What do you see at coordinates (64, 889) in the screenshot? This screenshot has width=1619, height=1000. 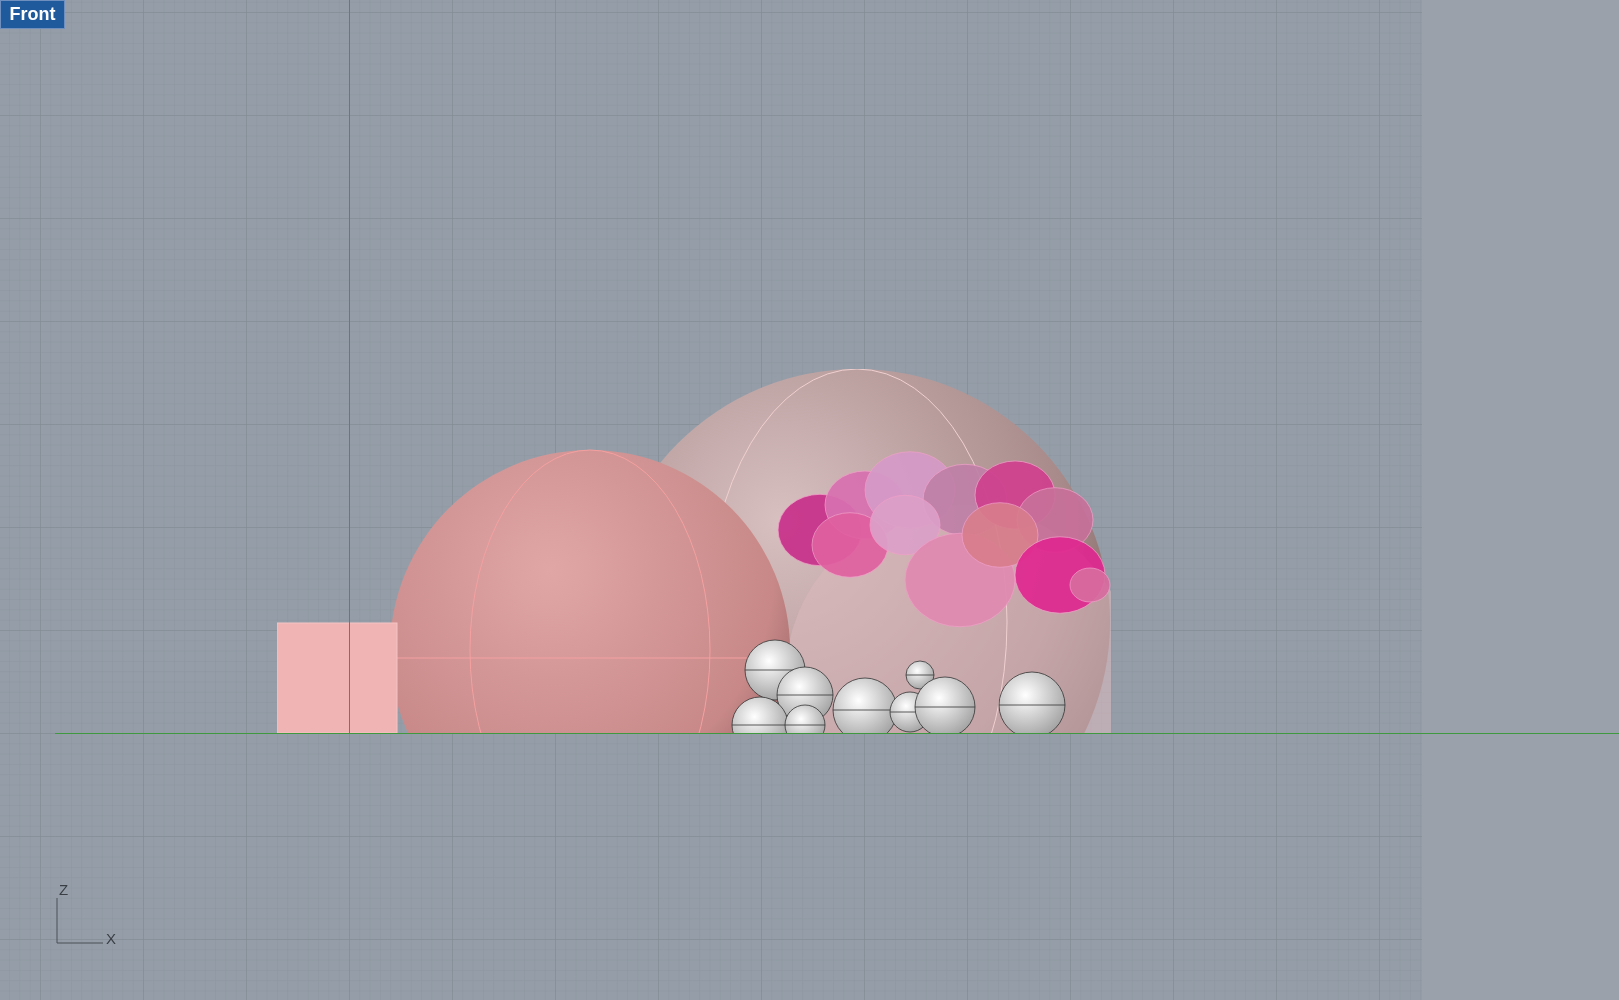 I see `z-axis-label: Z` at bounding box center [64, 889].